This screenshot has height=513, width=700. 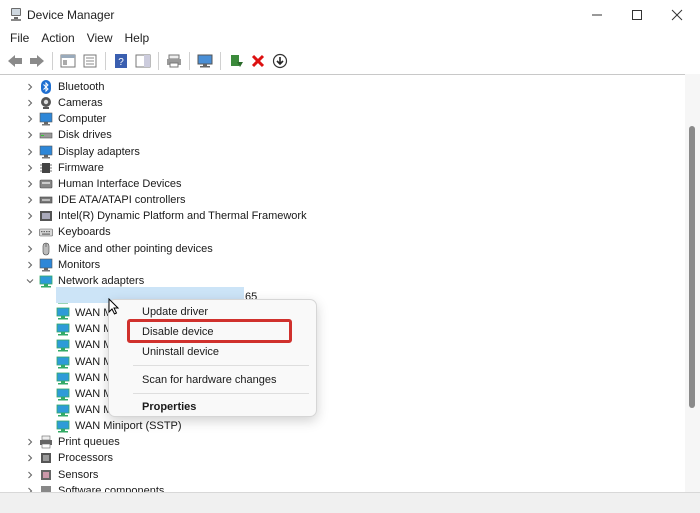 What do you see at coordinates (90, 61) in the screenshot?
I see `properties-button` at bounding box center [90, 61].